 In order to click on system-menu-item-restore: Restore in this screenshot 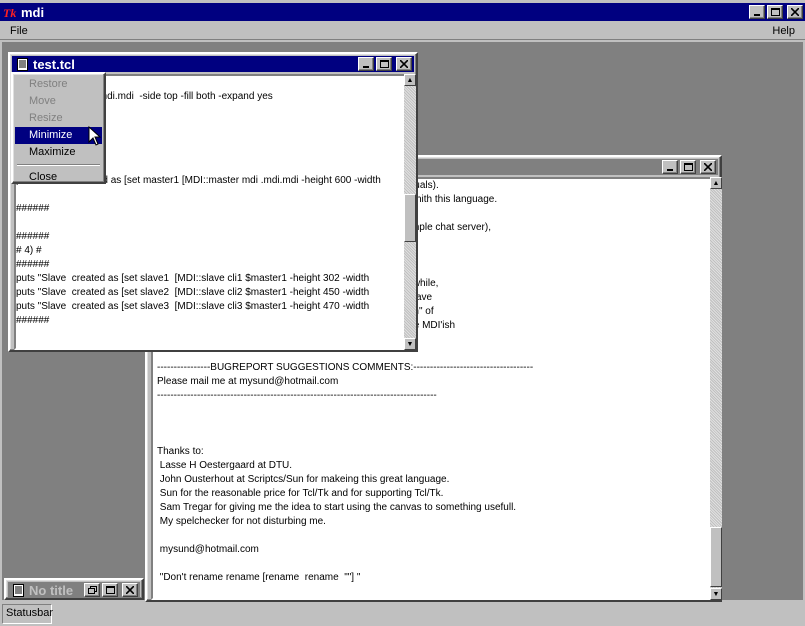, I will do `click(58, 84)`.